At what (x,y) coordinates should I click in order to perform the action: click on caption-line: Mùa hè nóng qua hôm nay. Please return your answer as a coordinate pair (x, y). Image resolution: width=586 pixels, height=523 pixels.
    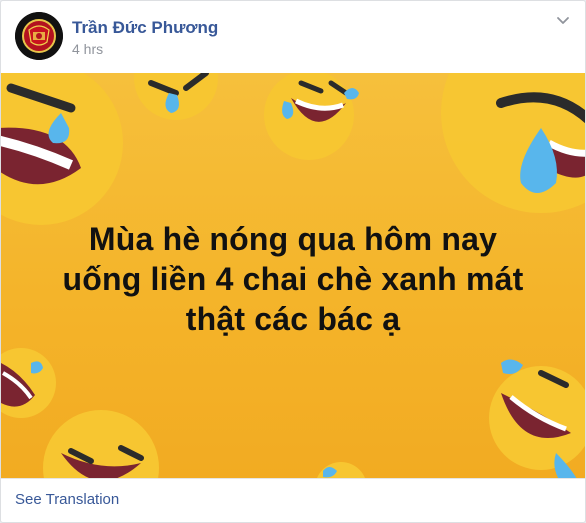
    Looking at the image, I should click on (293, 239).